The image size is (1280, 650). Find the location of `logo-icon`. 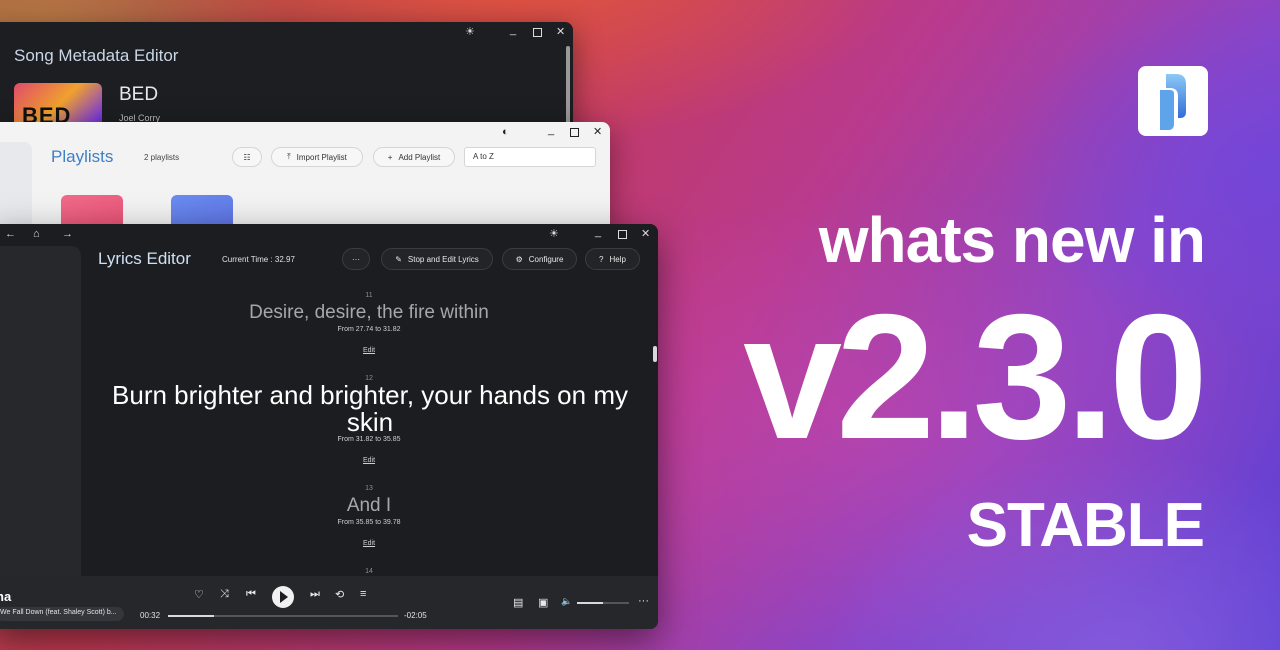

logo-icon is located at coordinates (1173, 102).